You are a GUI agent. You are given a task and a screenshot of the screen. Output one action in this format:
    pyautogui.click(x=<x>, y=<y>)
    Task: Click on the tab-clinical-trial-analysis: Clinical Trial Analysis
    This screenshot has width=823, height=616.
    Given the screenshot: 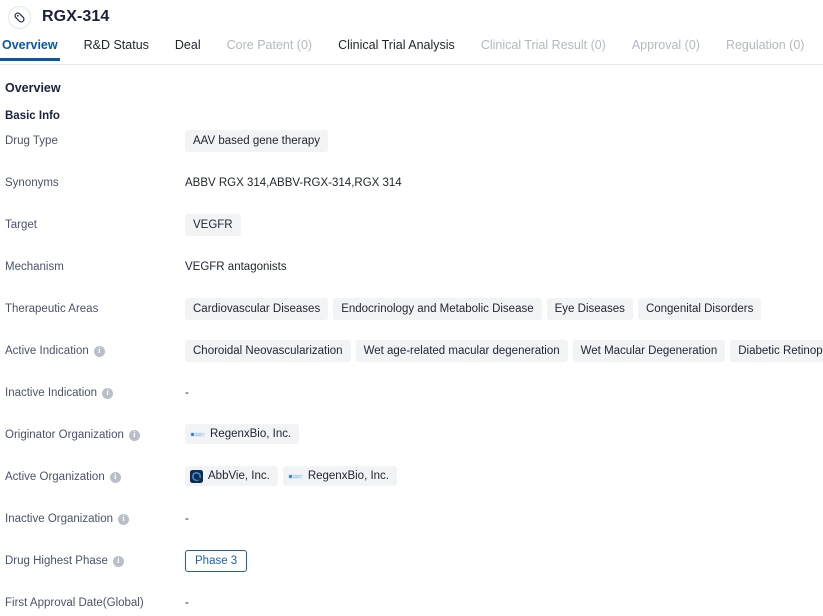 What is the action you would take?
    pyautogui.click(x=396, y=47)
    